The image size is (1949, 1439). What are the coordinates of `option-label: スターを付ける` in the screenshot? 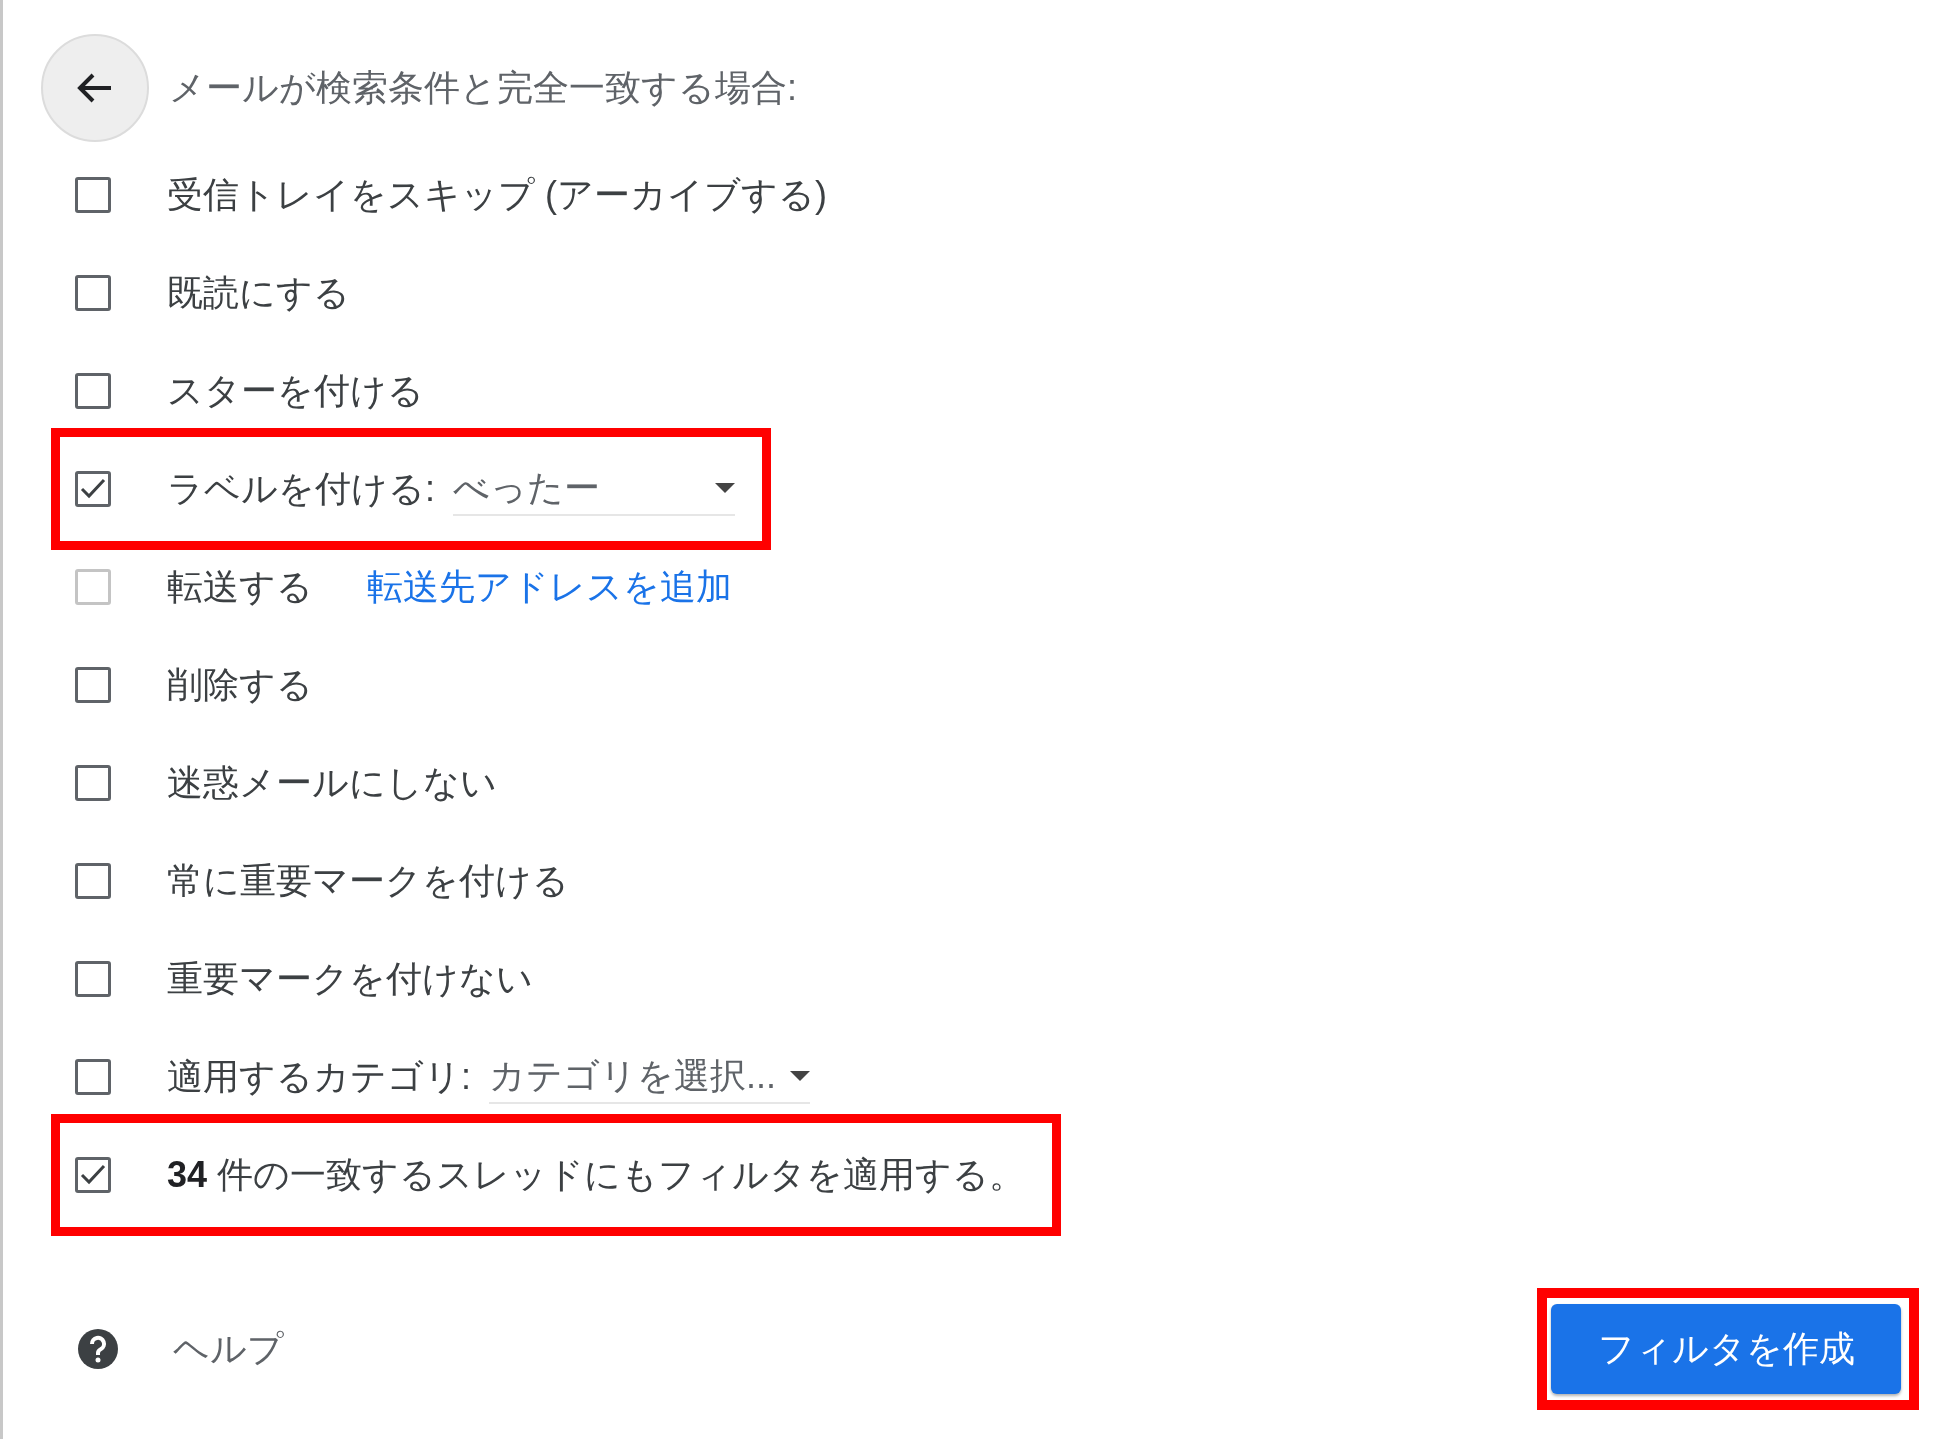 It's located at (295, 390).